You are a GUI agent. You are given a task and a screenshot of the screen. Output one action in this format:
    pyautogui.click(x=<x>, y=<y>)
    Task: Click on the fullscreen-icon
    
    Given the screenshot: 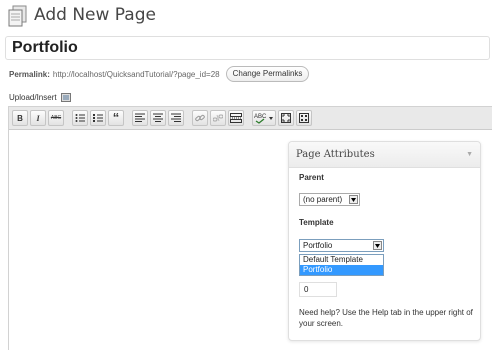 What is the action you would take?
    pyautogui.click(x=286, y=118)
    